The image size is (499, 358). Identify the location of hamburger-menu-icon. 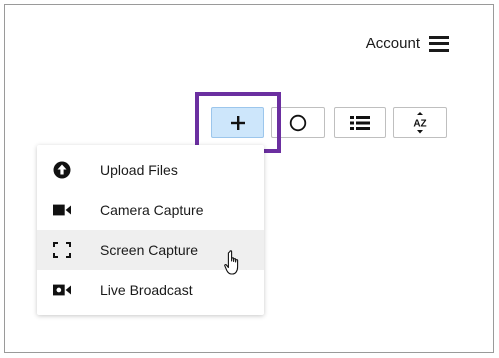
(439, 43).